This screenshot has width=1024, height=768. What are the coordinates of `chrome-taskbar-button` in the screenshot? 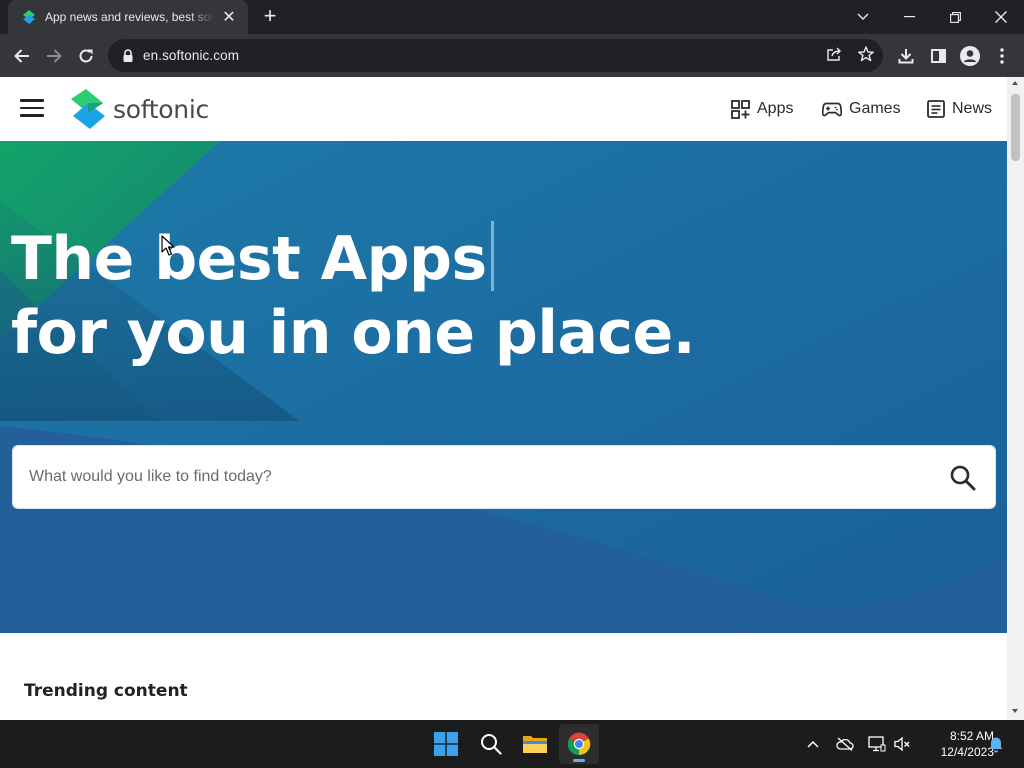 It's located at (579, 744).